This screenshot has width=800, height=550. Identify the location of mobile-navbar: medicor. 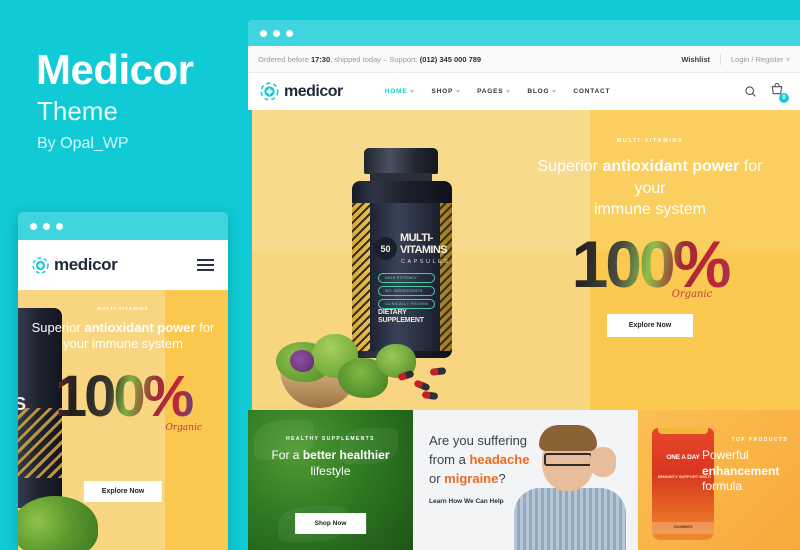
(123, 265).